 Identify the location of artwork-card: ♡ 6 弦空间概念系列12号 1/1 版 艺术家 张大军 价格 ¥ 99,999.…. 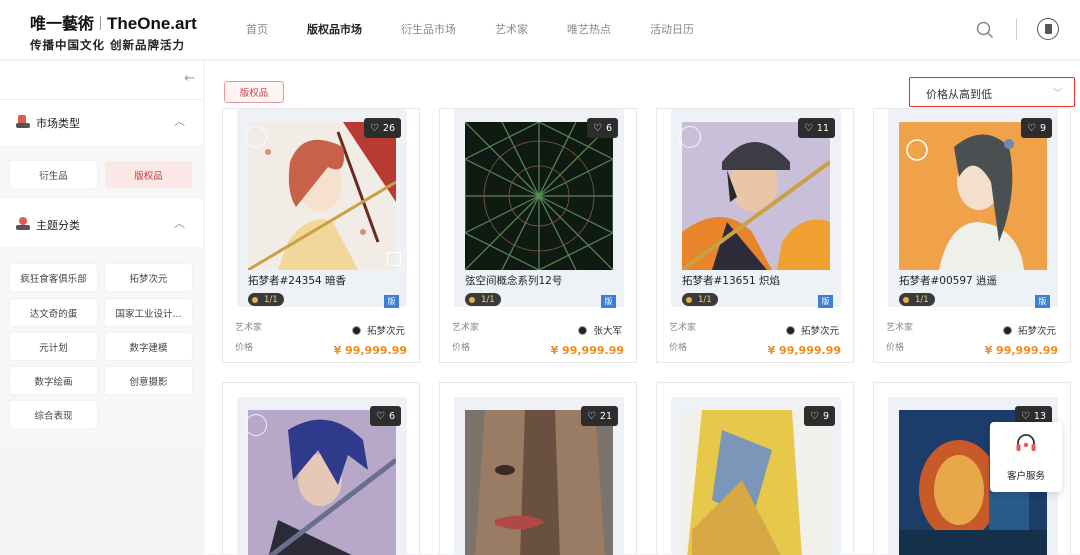
(538, 235).